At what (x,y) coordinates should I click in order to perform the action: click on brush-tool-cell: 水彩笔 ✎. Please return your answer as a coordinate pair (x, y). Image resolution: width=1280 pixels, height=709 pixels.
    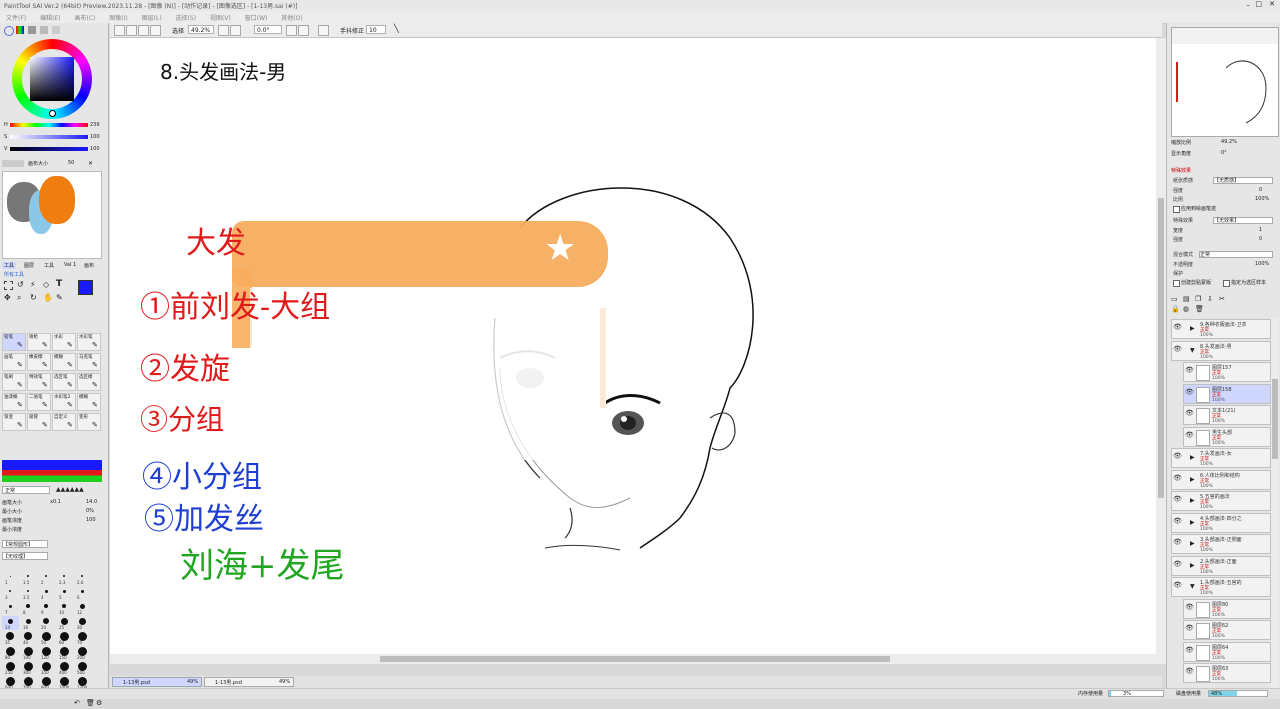
    Looking at the image, I should click on (89, 342).